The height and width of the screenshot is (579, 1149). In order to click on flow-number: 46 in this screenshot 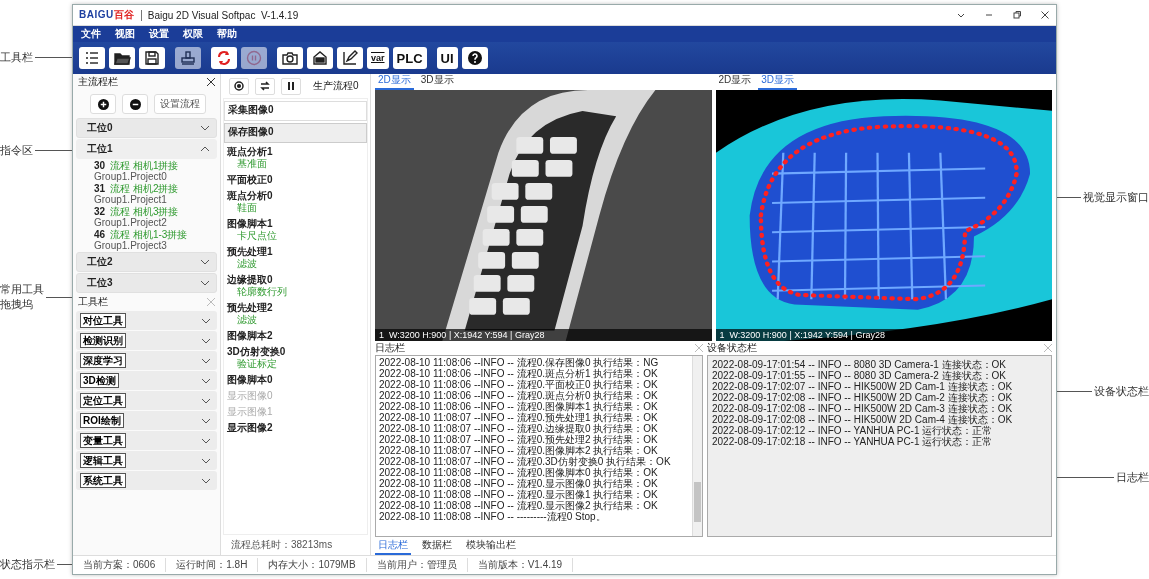, I will do `click(100, 234)`.